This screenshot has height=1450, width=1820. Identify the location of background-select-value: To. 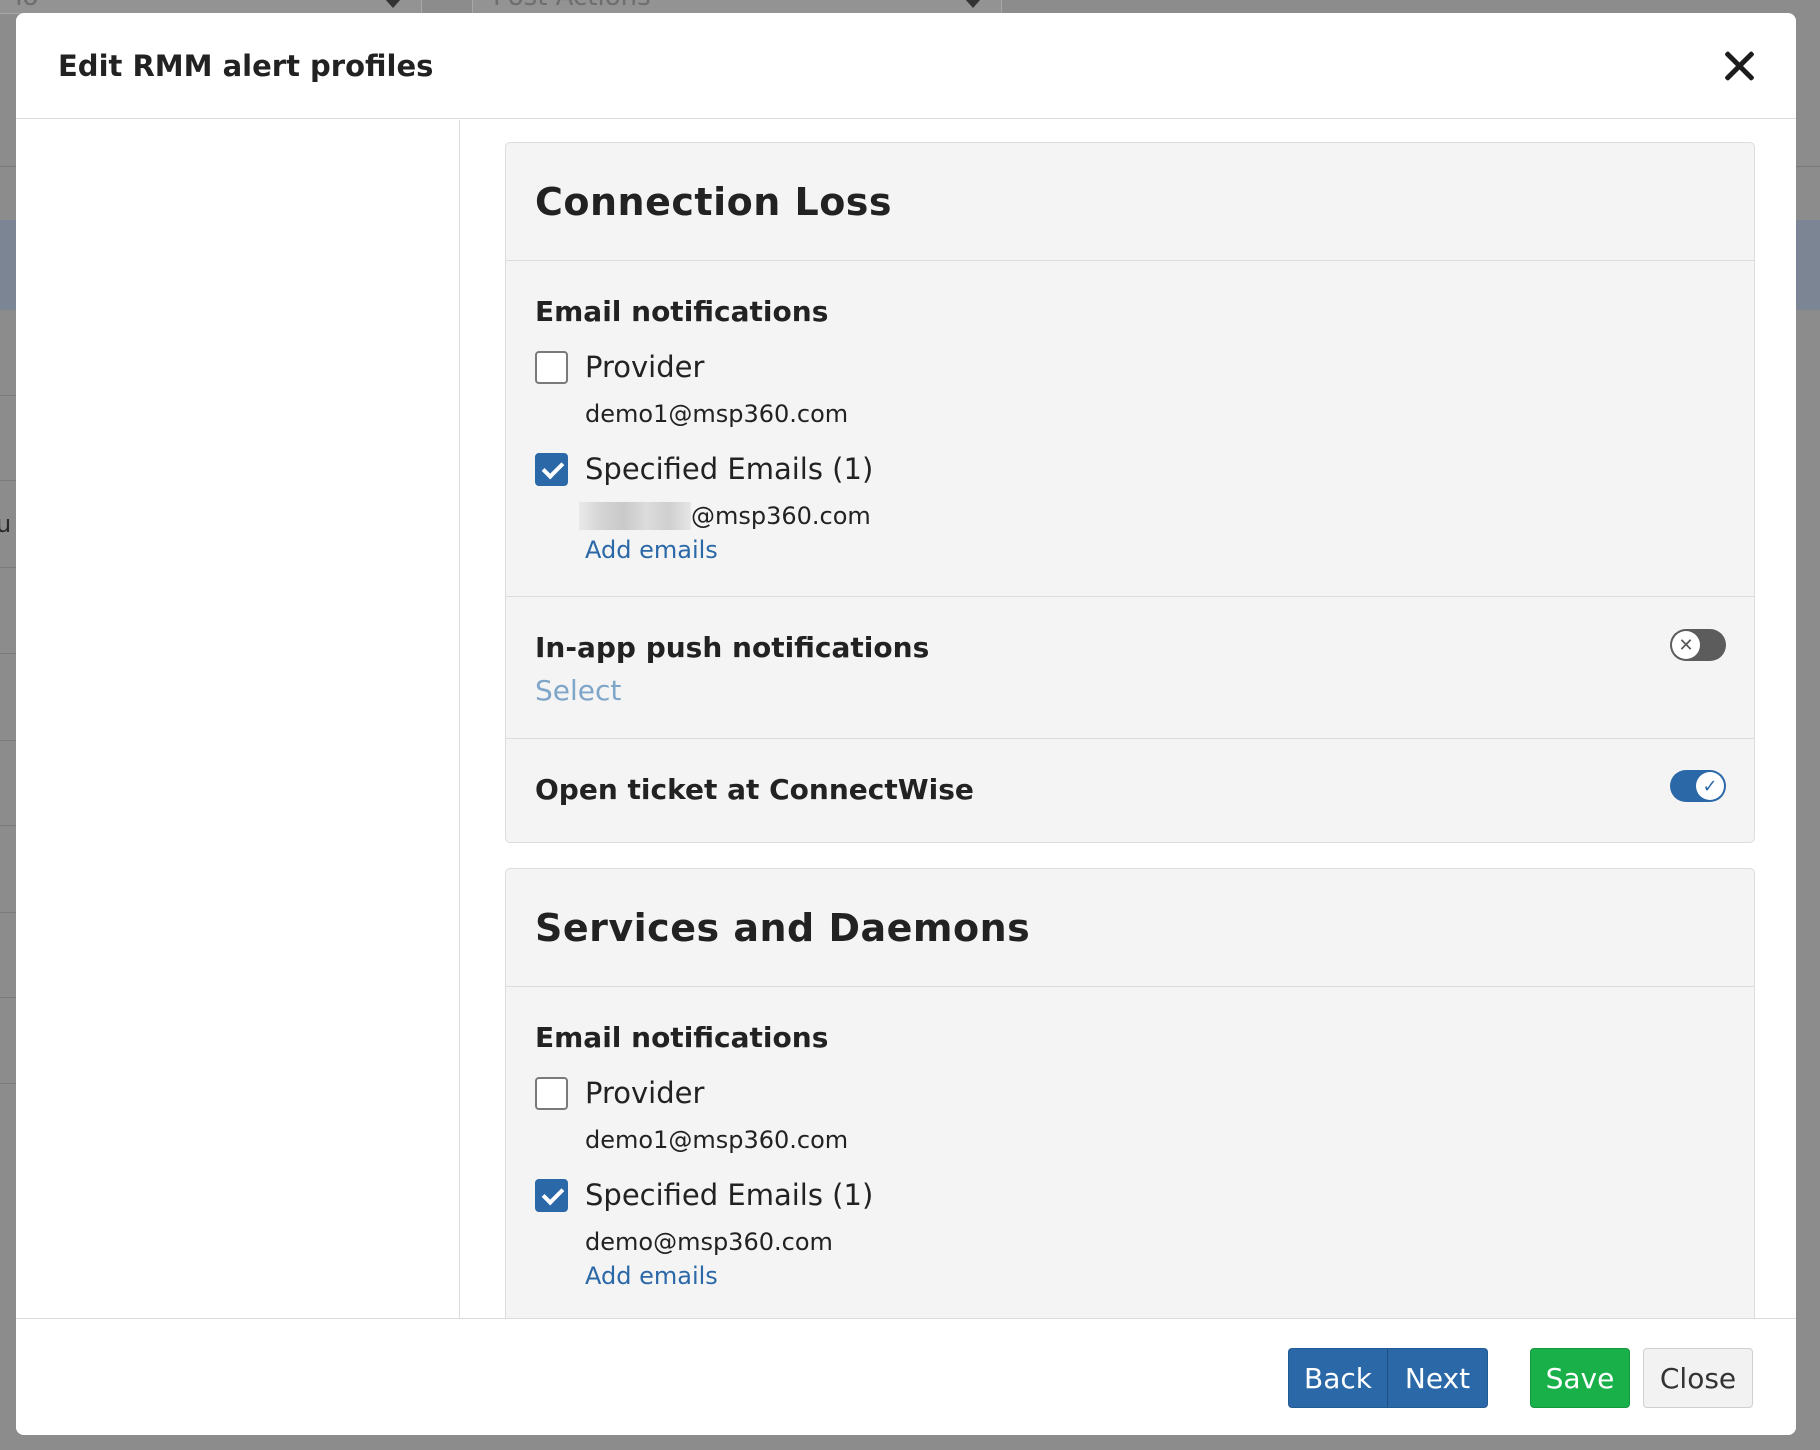
(24, 6).